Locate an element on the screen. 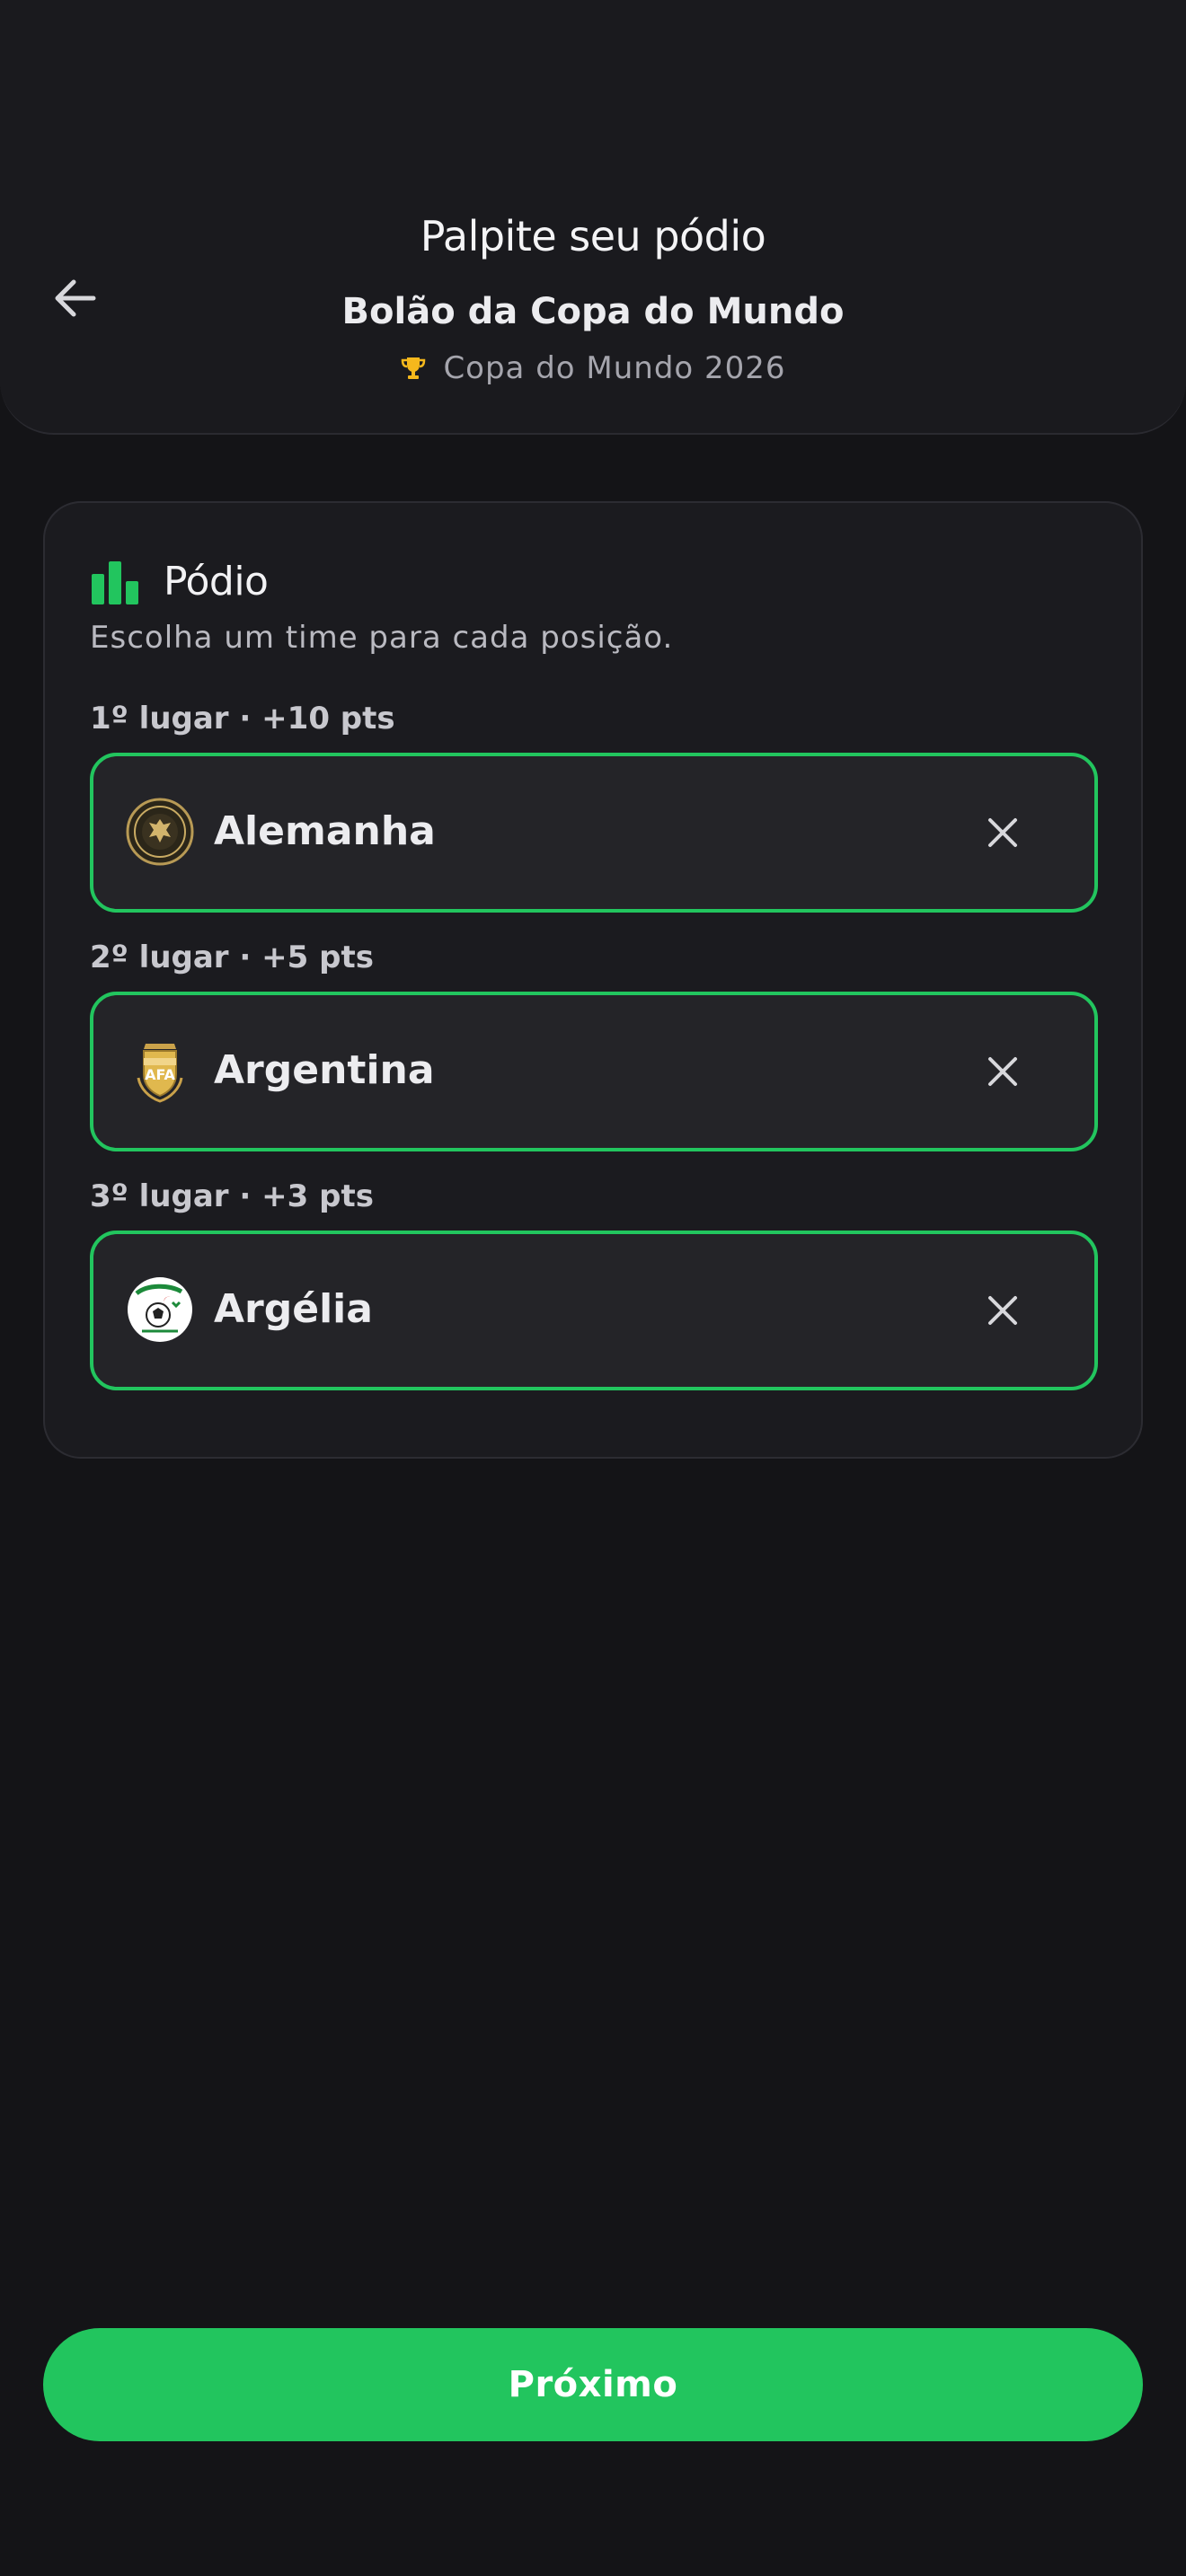 The image size is (1186, 2576). svg-text: AFA is located at coordinates (160, 1074).